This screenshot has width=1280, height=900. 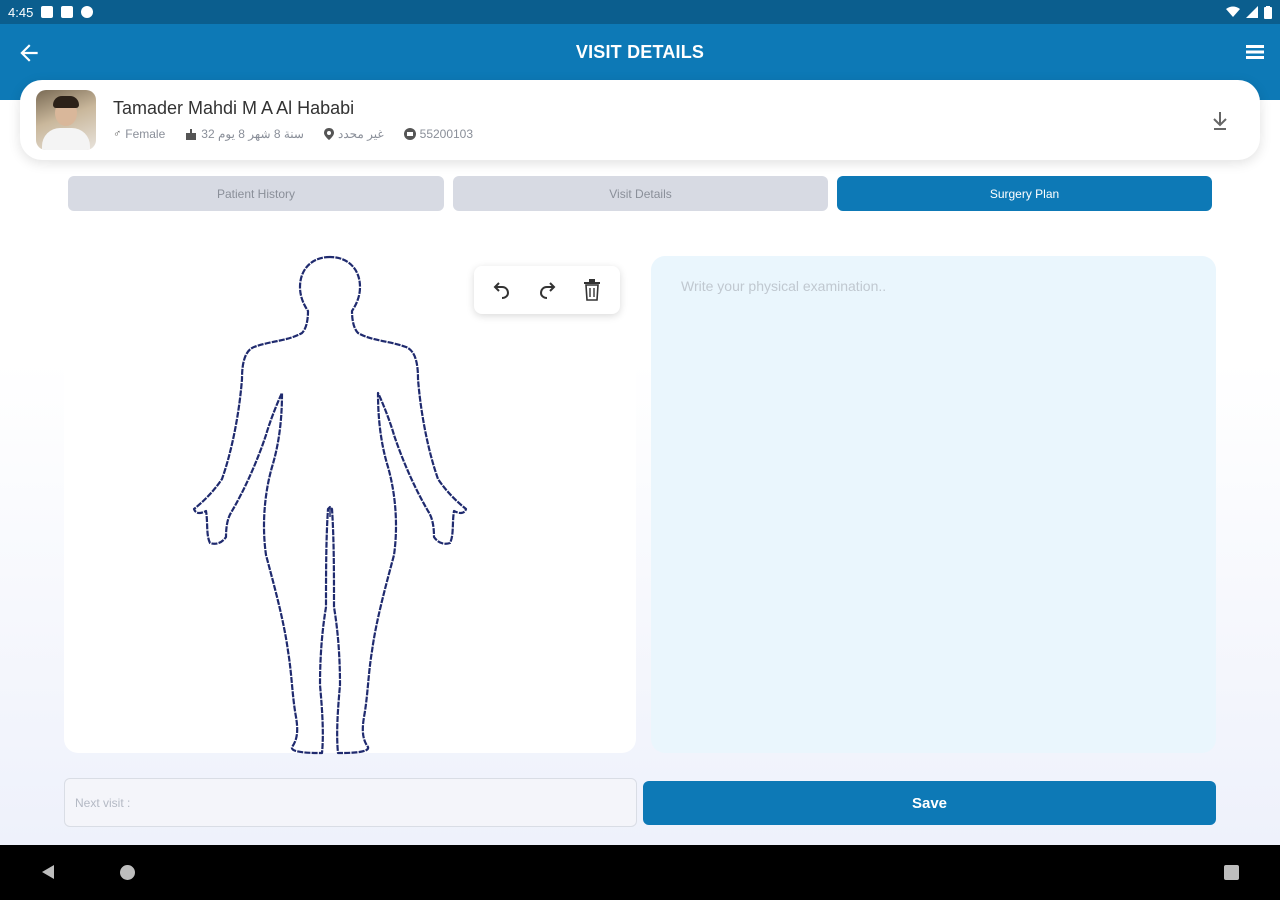 I want to click on wifi-icon, so click(x=1233, y=11).